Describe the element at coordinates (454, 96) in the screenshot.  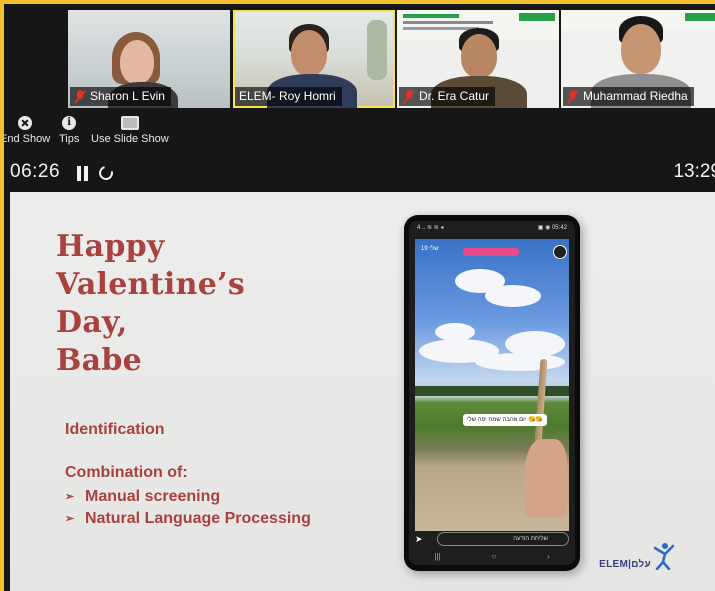
I see `participant-name: Dr. Era Catur` at that location.